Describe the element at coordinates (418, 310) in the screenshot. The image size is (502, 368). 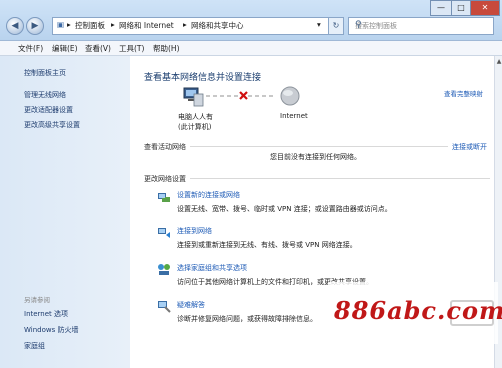
I see `watermark-text: 886abc.com` at that location.